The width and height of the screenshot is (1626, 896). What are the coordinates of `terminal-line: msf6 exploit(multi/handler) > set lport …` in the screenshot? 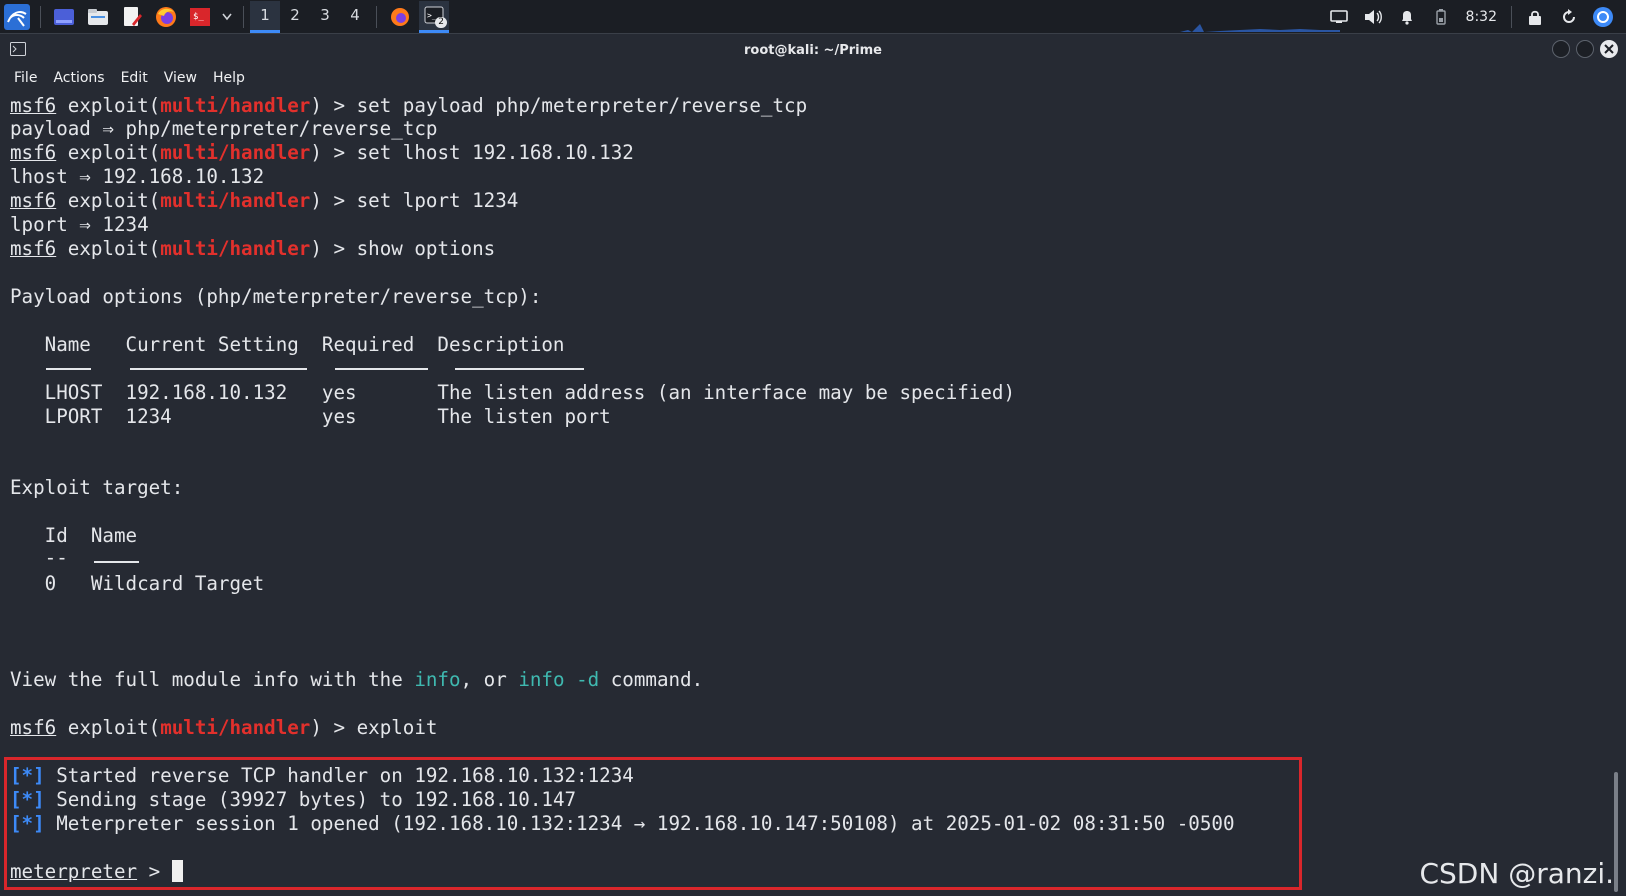 It's located at (264, 200).